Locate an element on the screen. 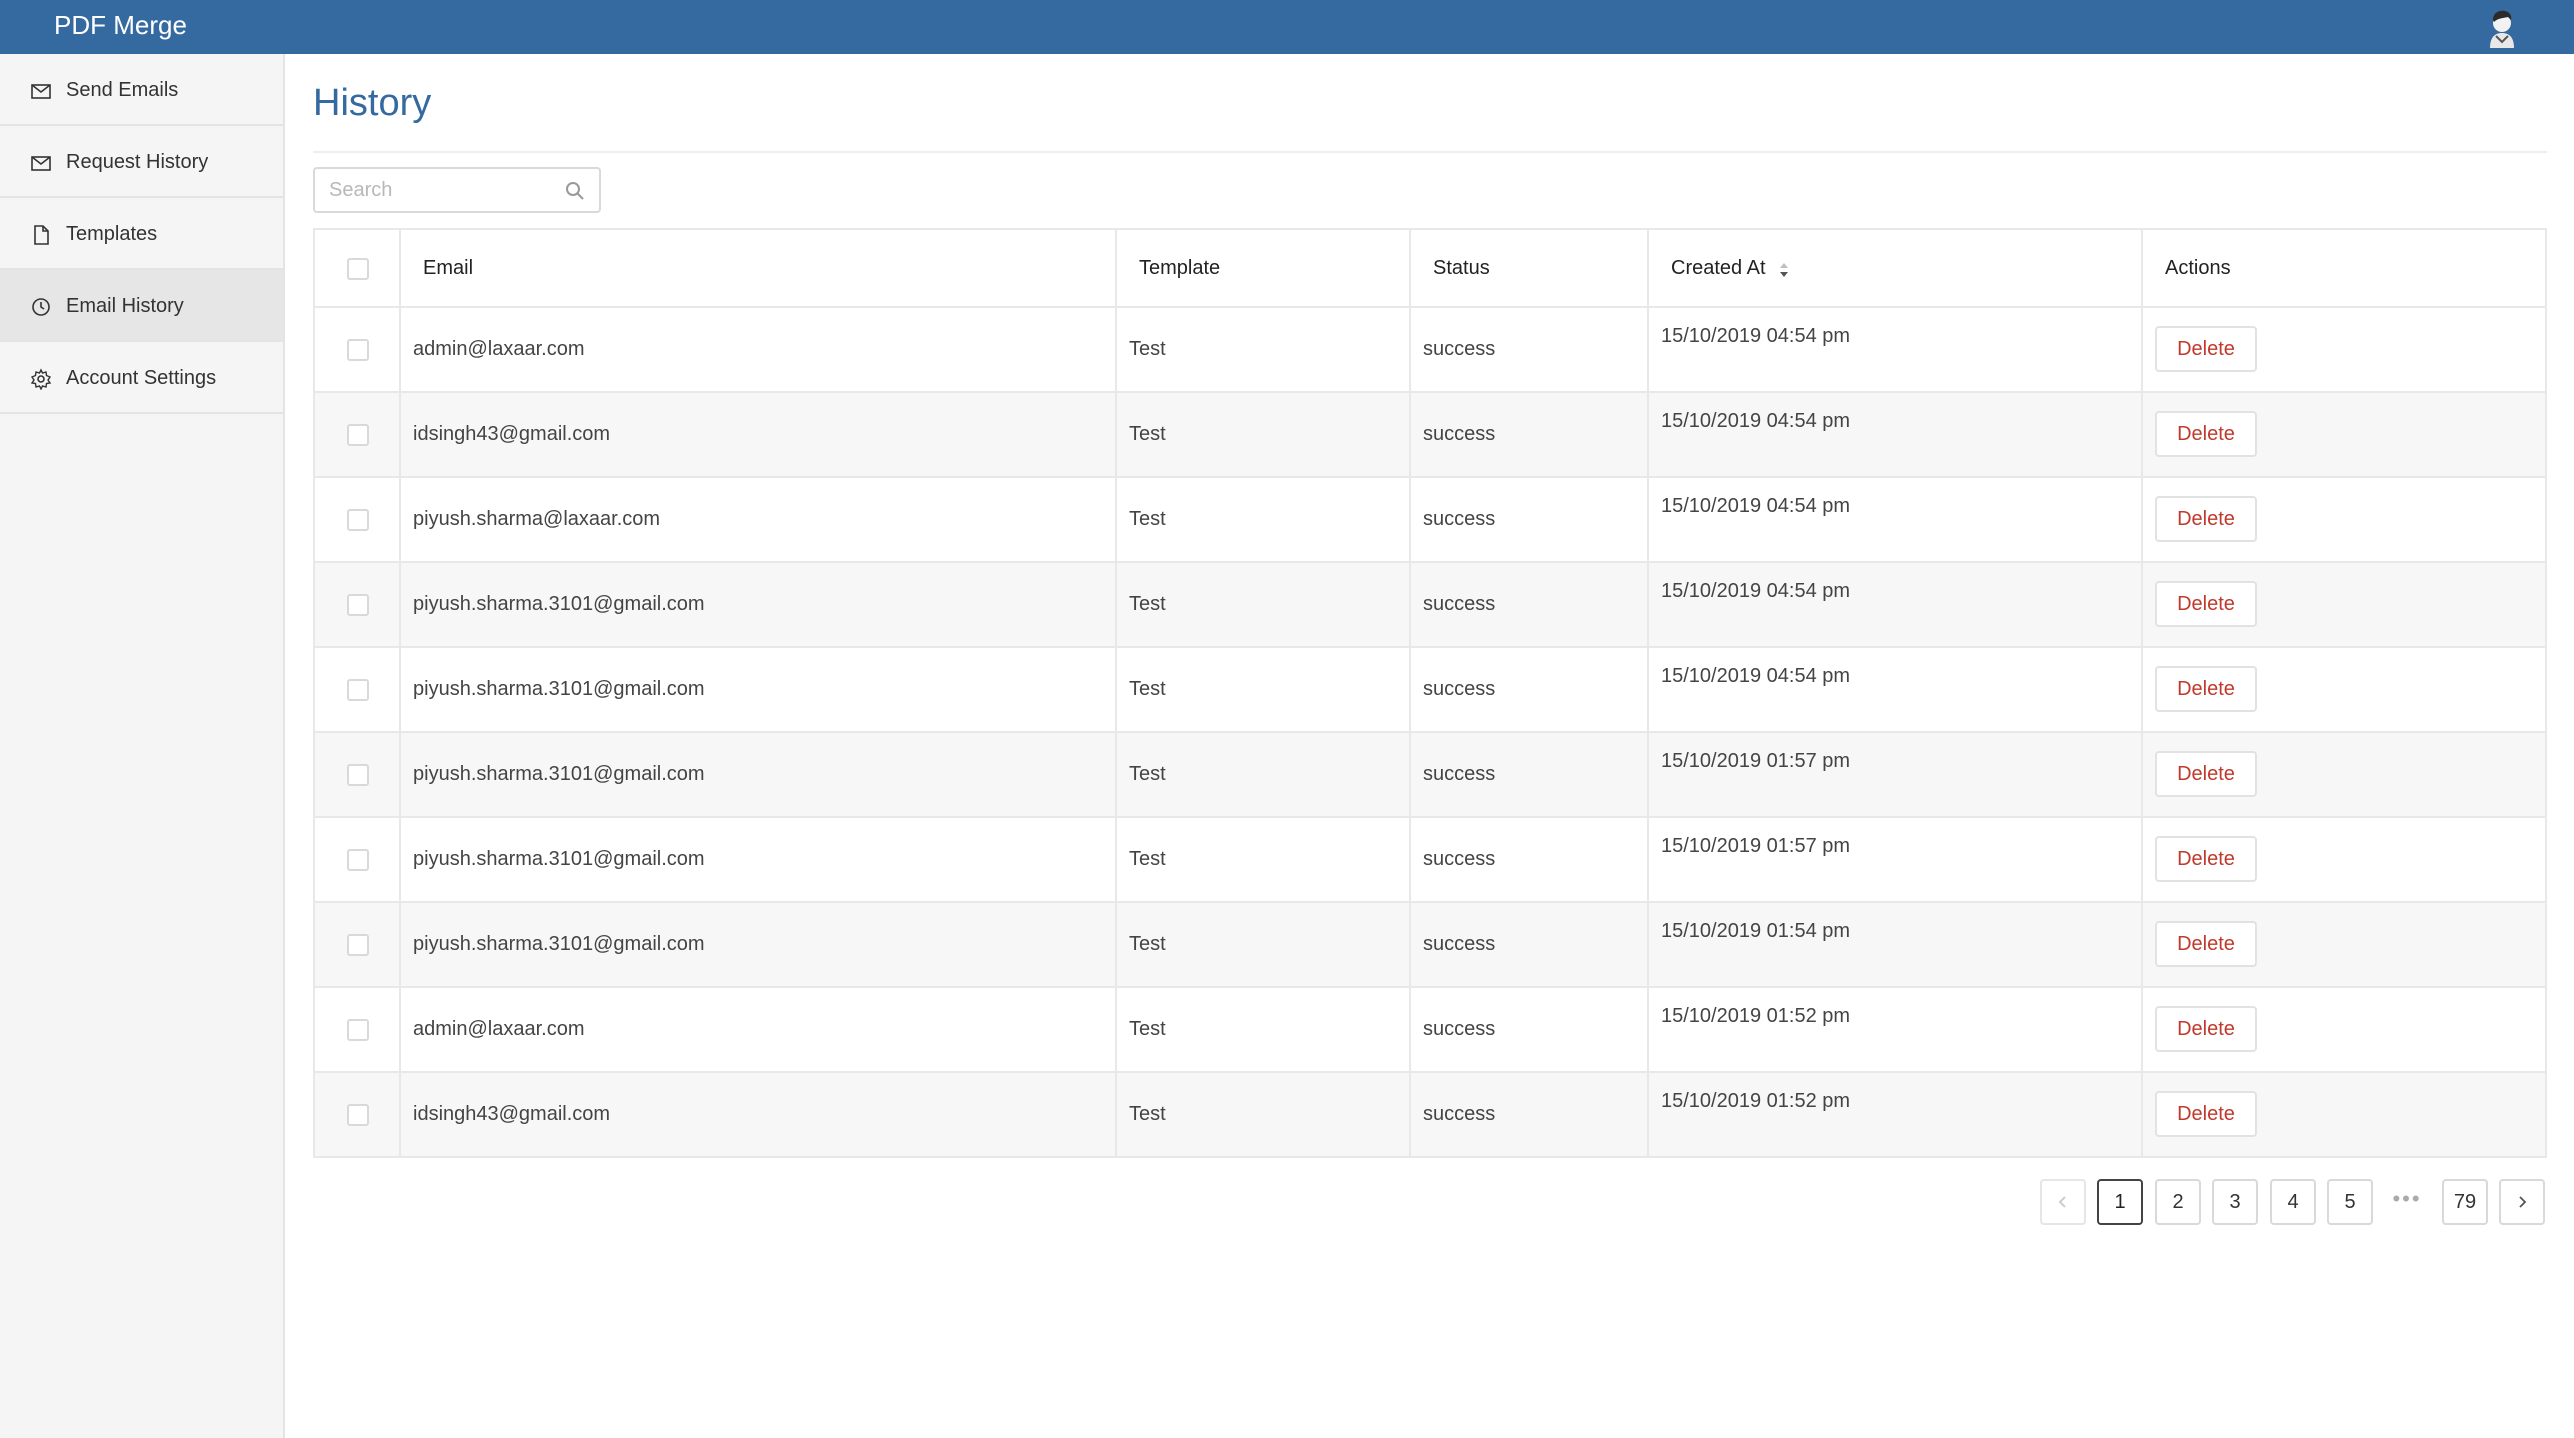 Image resolution: width=2574 pixels, height=1438 pixels. page-title: History is located at coordinates (372, 103).